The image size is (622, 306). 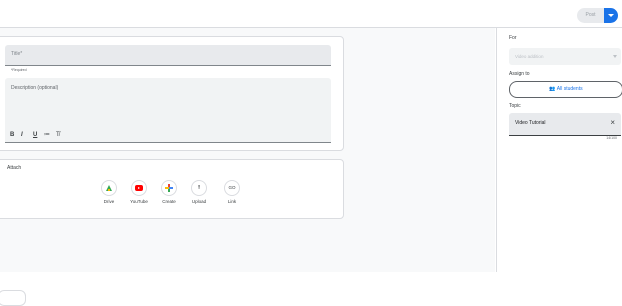 What do you see at coordinates (139, 192) in the screenshot?
I see `attach-youtube-button: YouTube` at bounding box center [139, 192].